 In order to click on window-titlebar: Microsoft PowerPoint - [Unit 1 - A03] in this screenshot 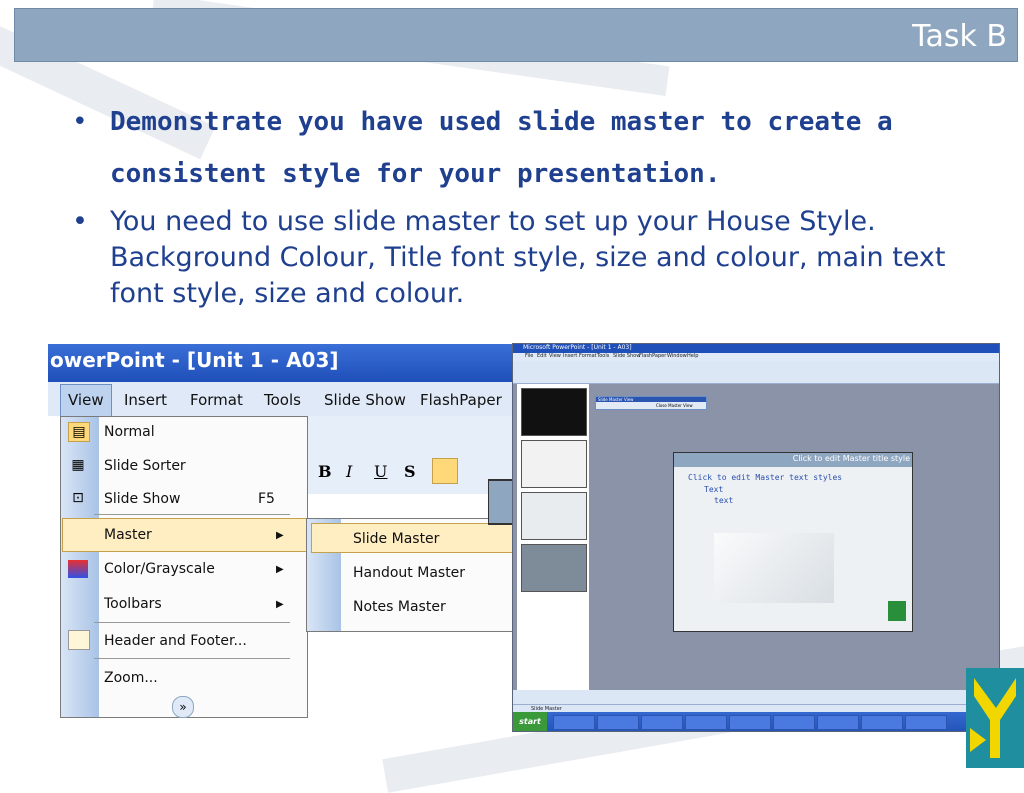, I will do `click(756, 348)`.